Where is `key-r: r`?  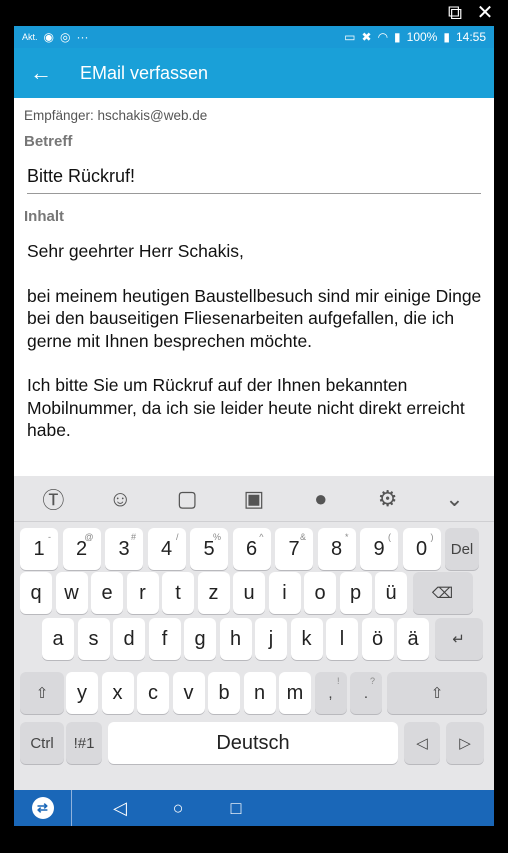 key-r: r is located at coordinates (142, 593).